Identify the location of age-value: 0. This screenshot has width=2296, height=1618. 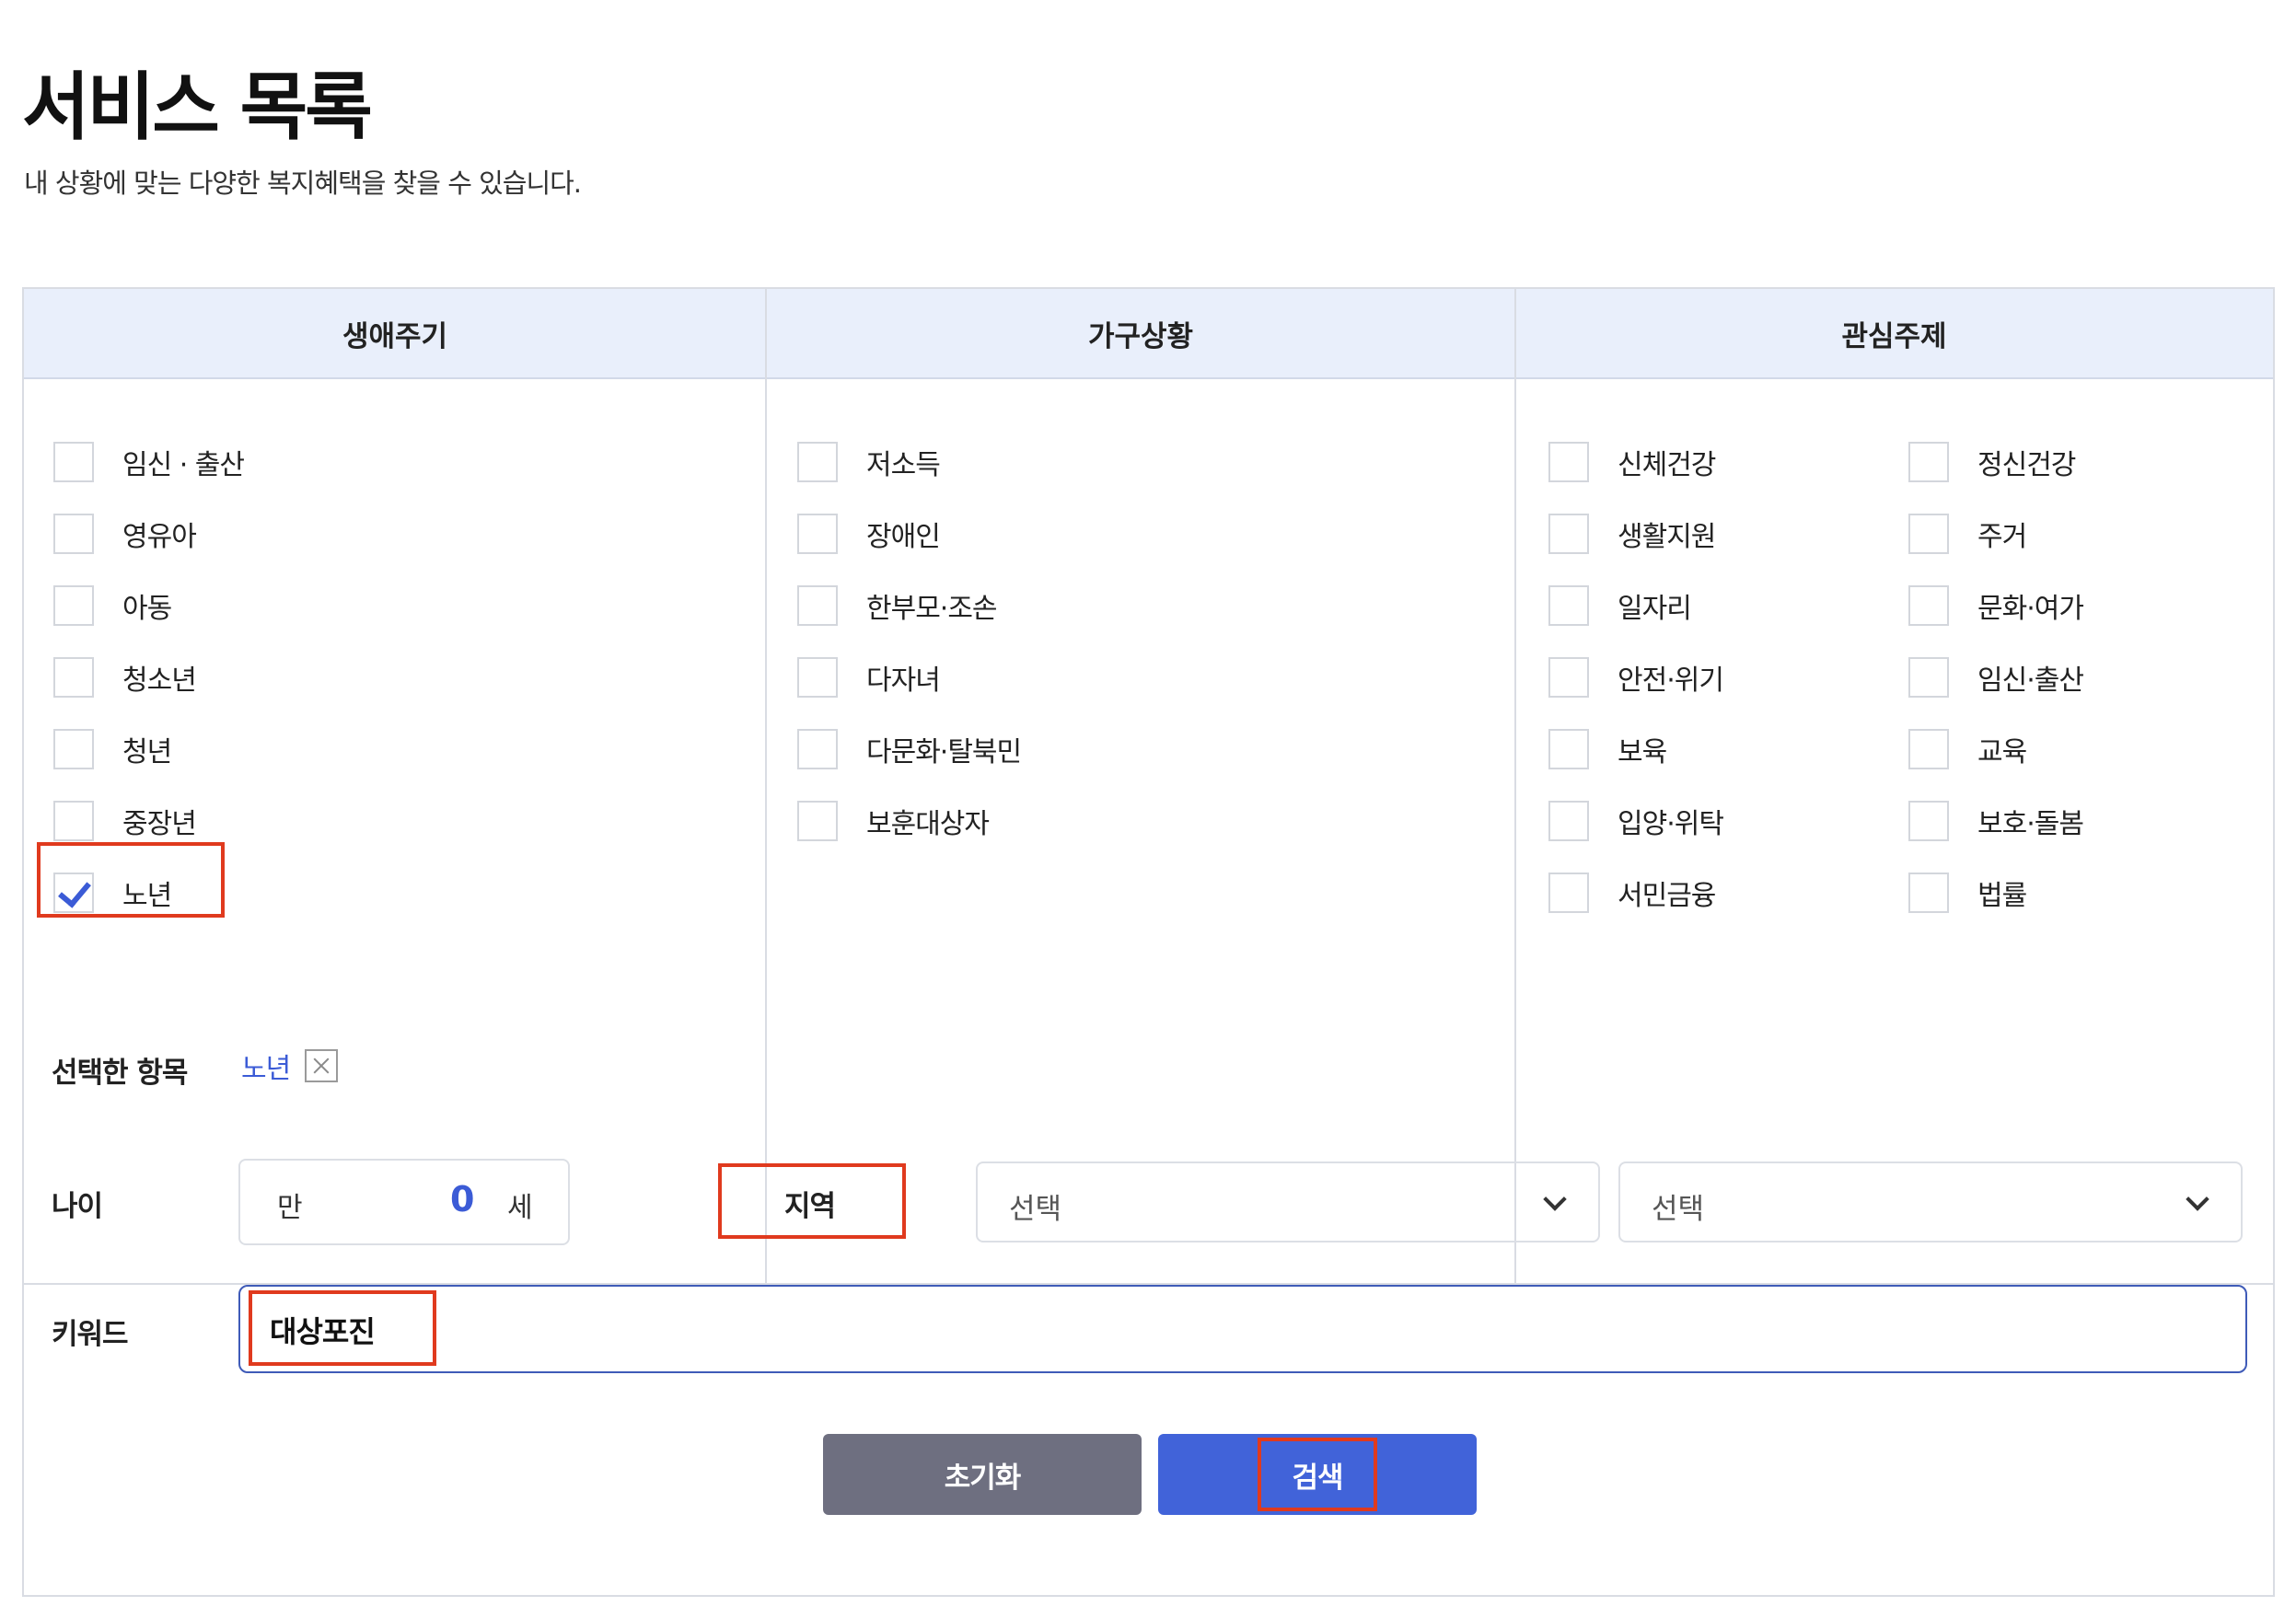
(462, 1199).